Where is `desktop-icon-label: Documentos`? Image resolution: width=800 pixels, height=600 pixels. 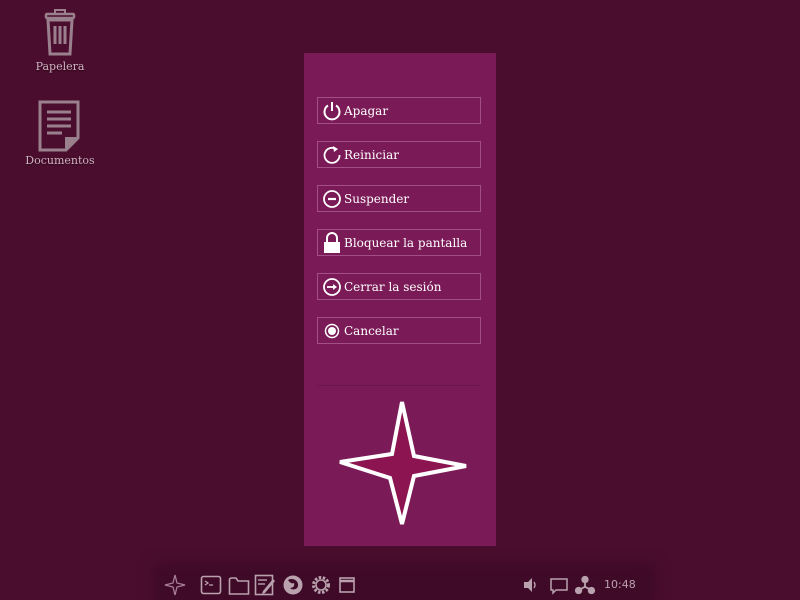 desktop-icon-label: Documentos is located at coordinates (60, 160).